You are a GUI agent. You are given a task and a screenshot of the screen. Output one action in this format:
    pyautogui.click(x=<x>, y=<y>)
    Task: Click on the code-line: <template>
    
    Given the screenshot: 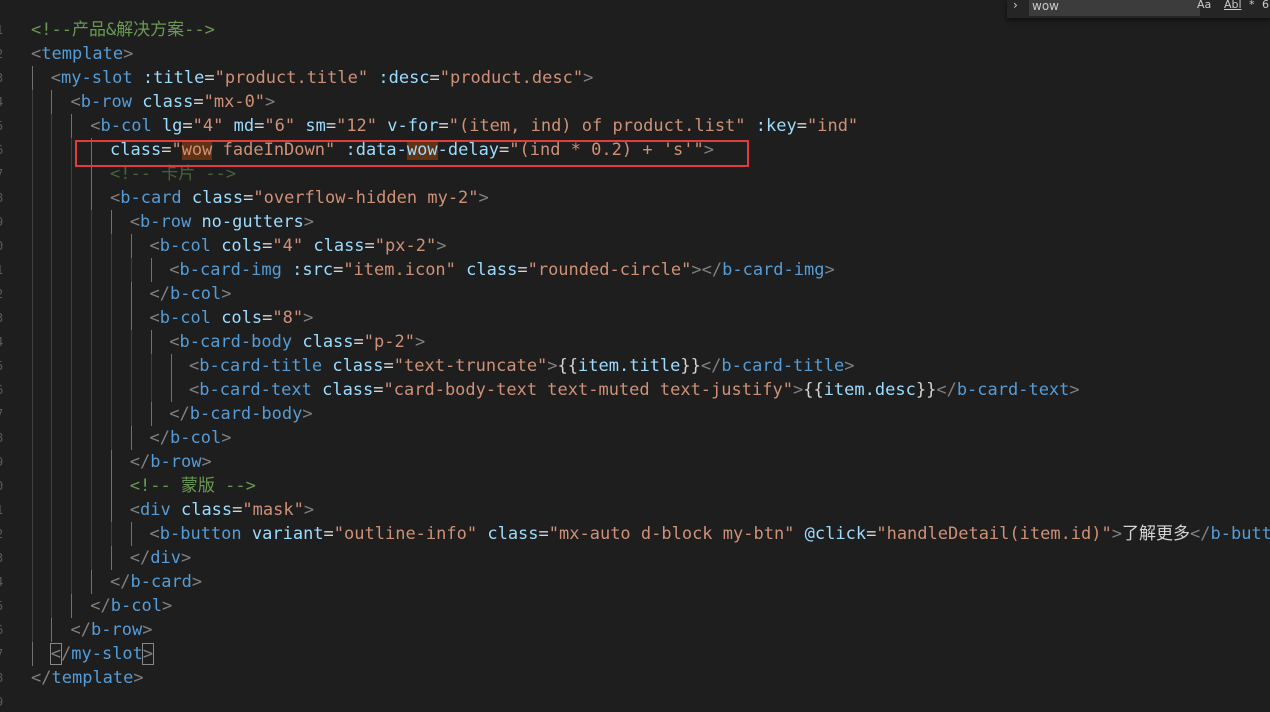 What is the action you would take?
    pyautogui.click(x=635, y=54)
    